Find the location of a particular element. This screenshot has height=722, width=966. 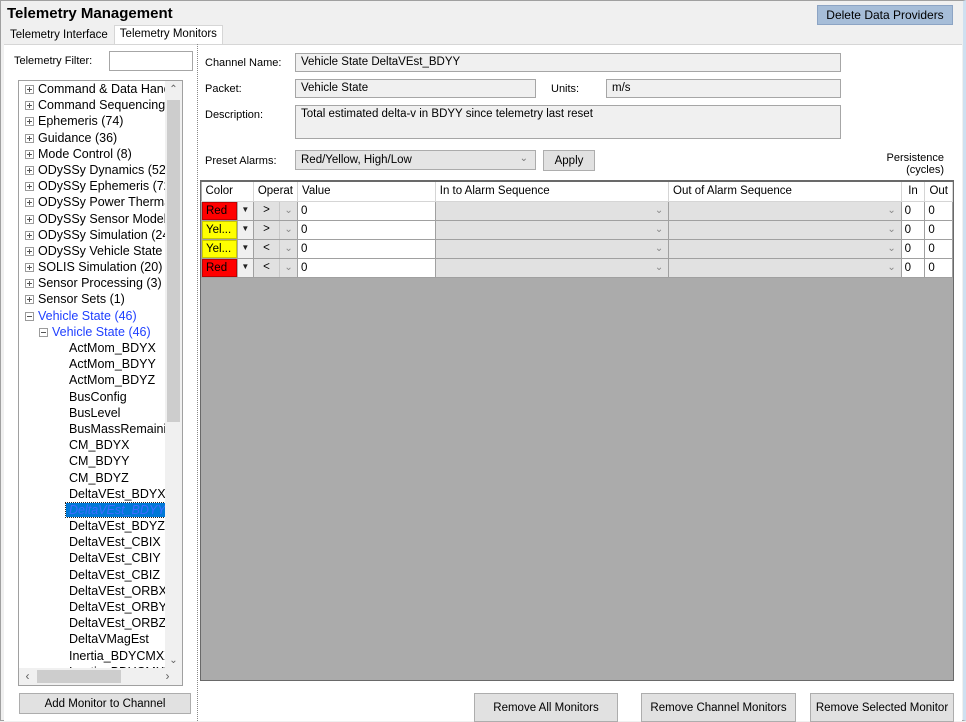

tree-leaf-item: CM_BDYX is located at coordinates (97, 445).